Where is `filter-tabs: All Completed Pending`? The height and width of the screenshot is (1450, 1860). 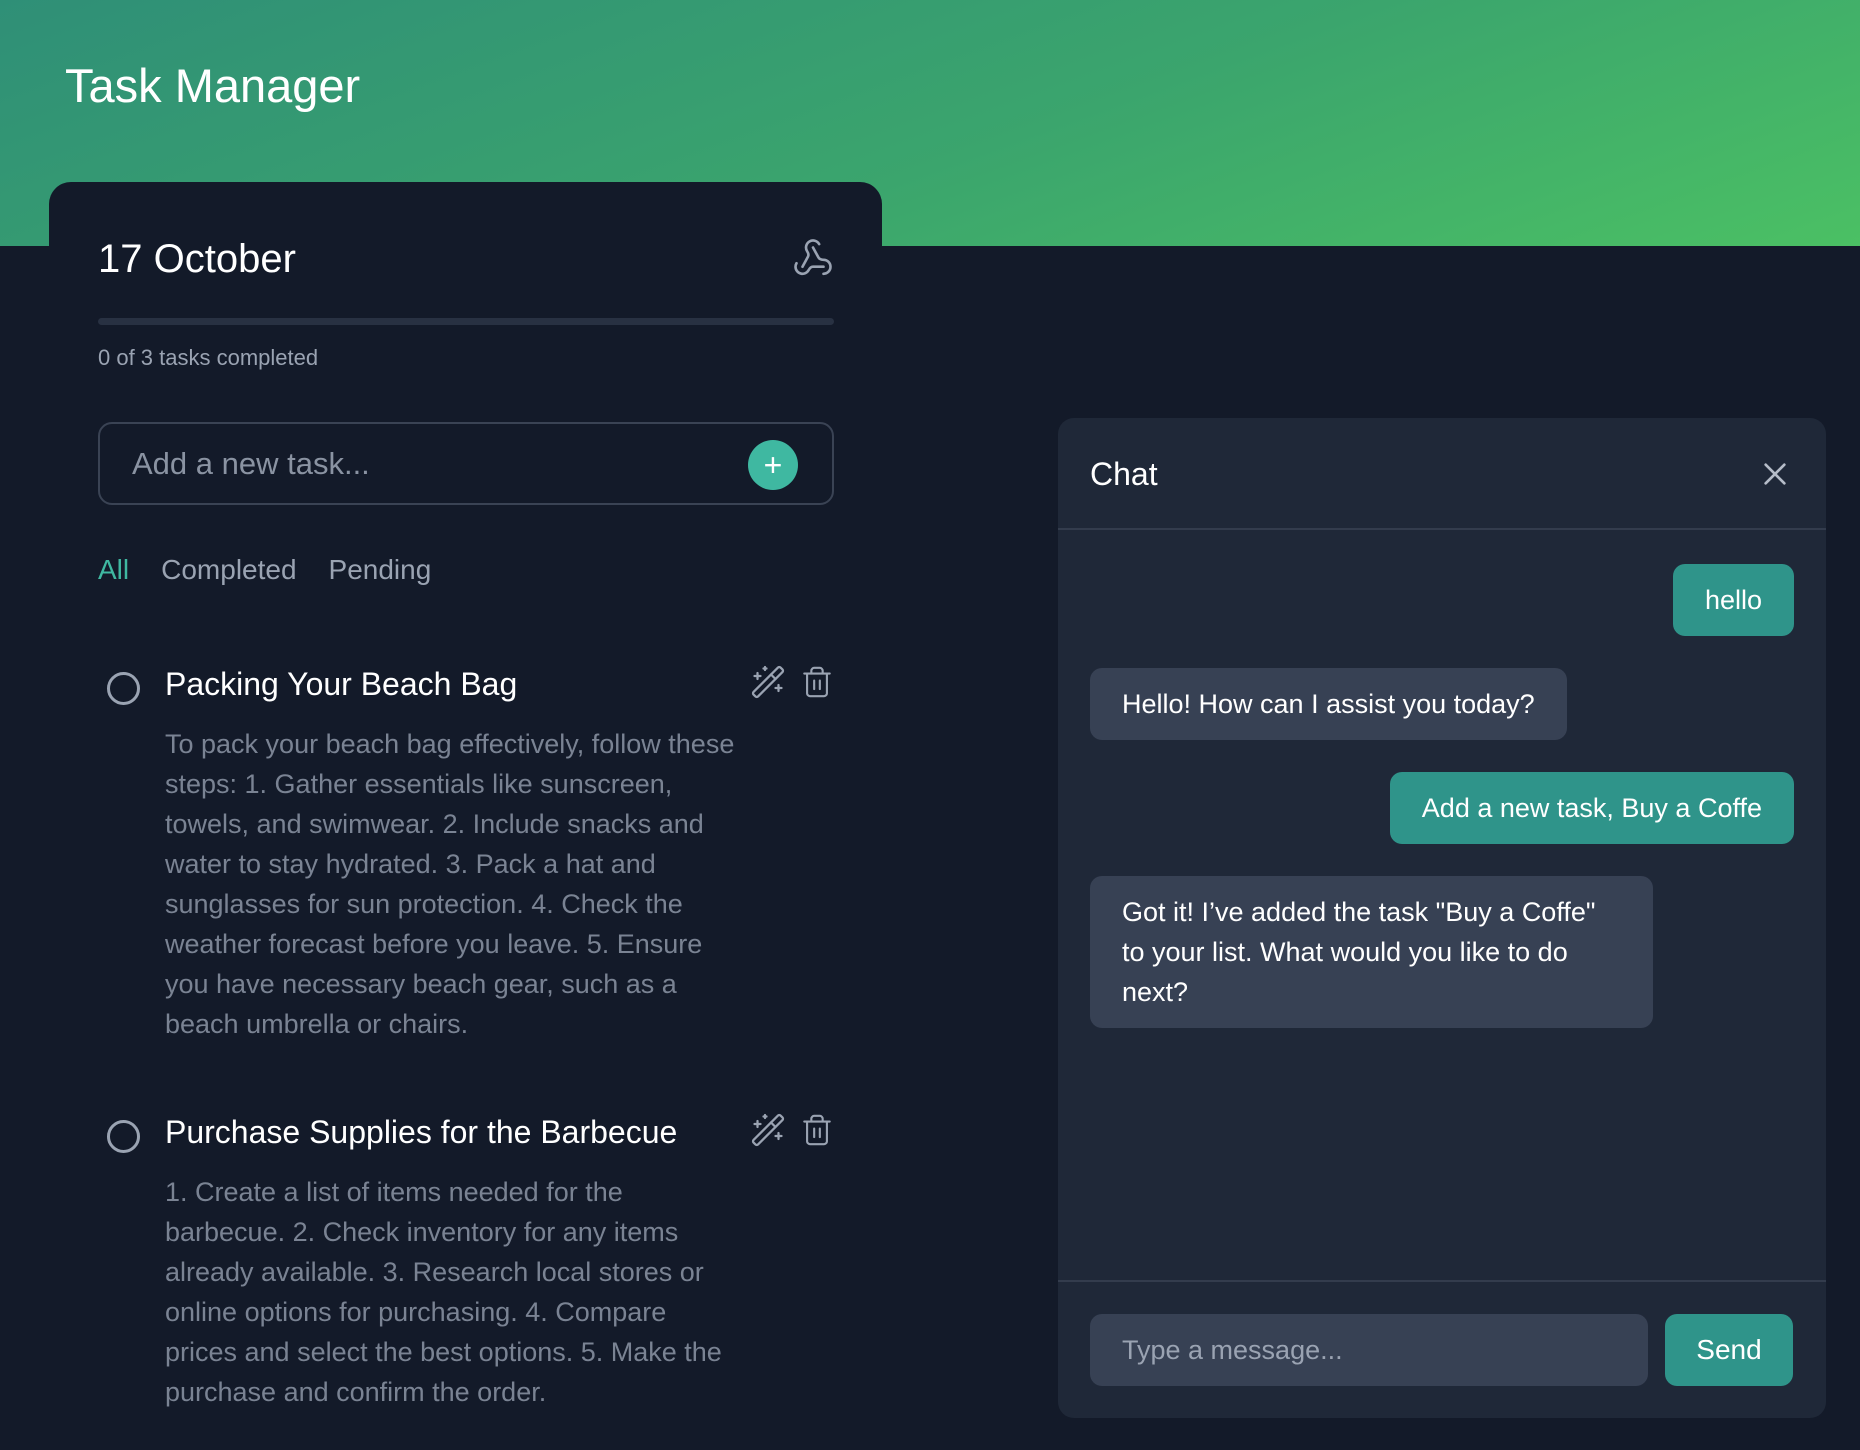
filter-tabs: All Completed Pending is located at coordinates (264, 570).